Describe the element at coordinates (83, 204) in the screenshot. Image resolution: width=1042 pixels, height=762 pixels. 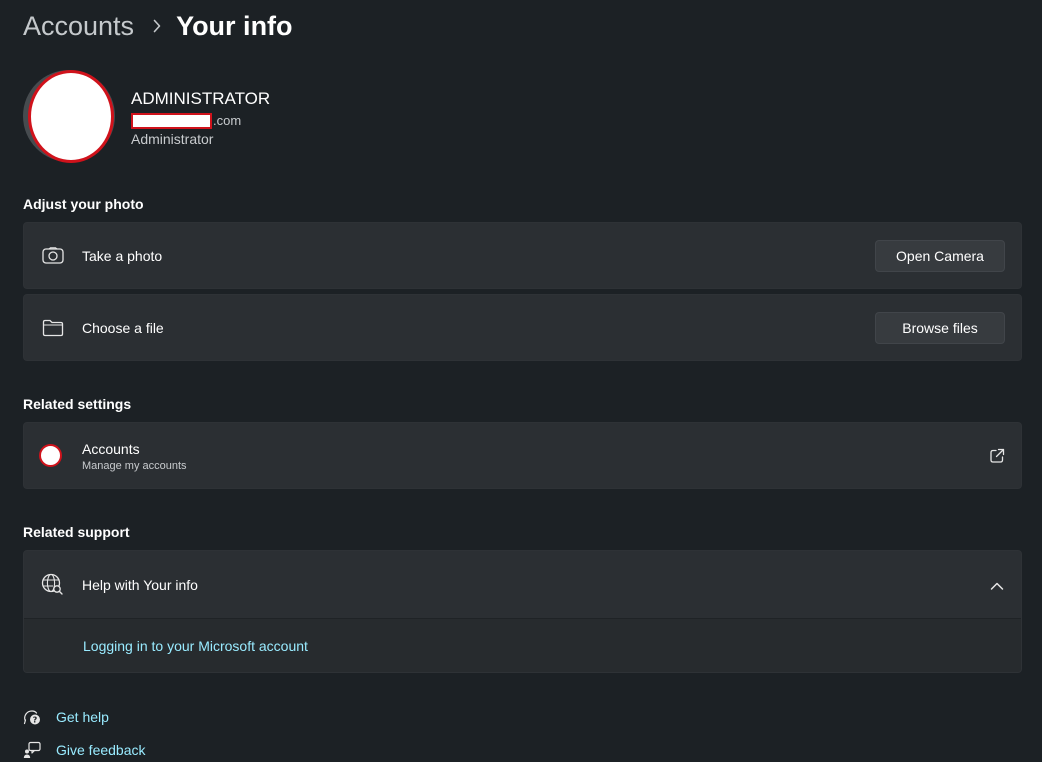
I see `section-heading-adjust-photo: Adjust your photo` at that location.